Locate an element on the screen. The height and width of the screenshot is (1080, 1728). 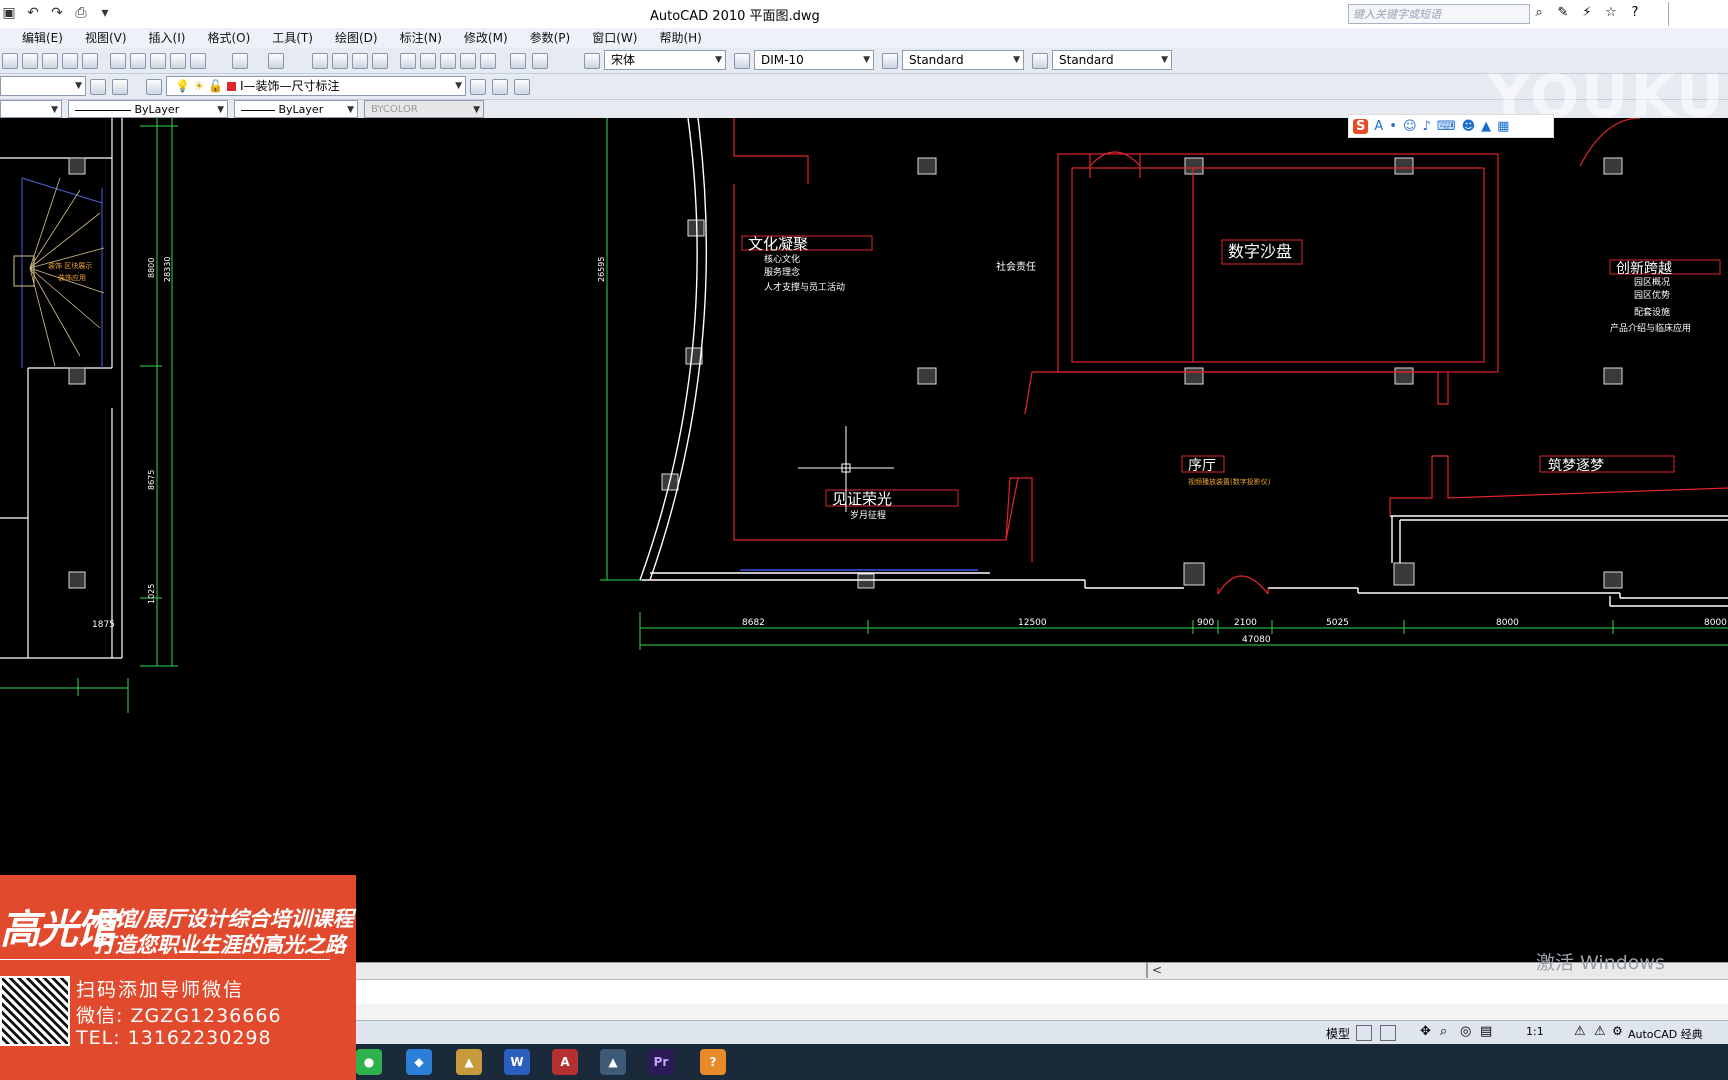
menu-modify: 修改(M) is located at coordinates (475, 38).